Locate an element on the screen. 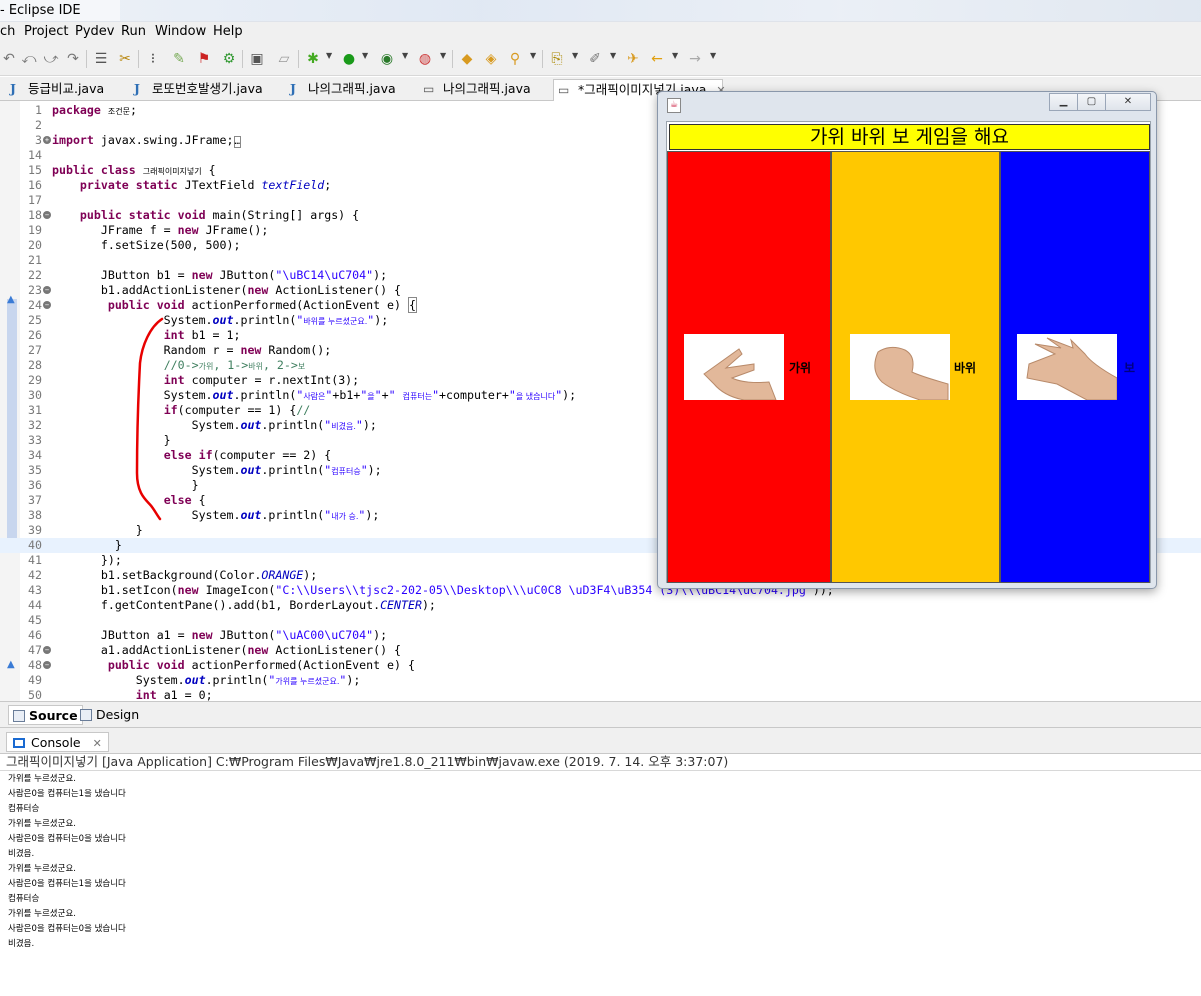  tab-my-graphic-design: ▭ 나의그래픽.java is located at coordinates (477, 90).